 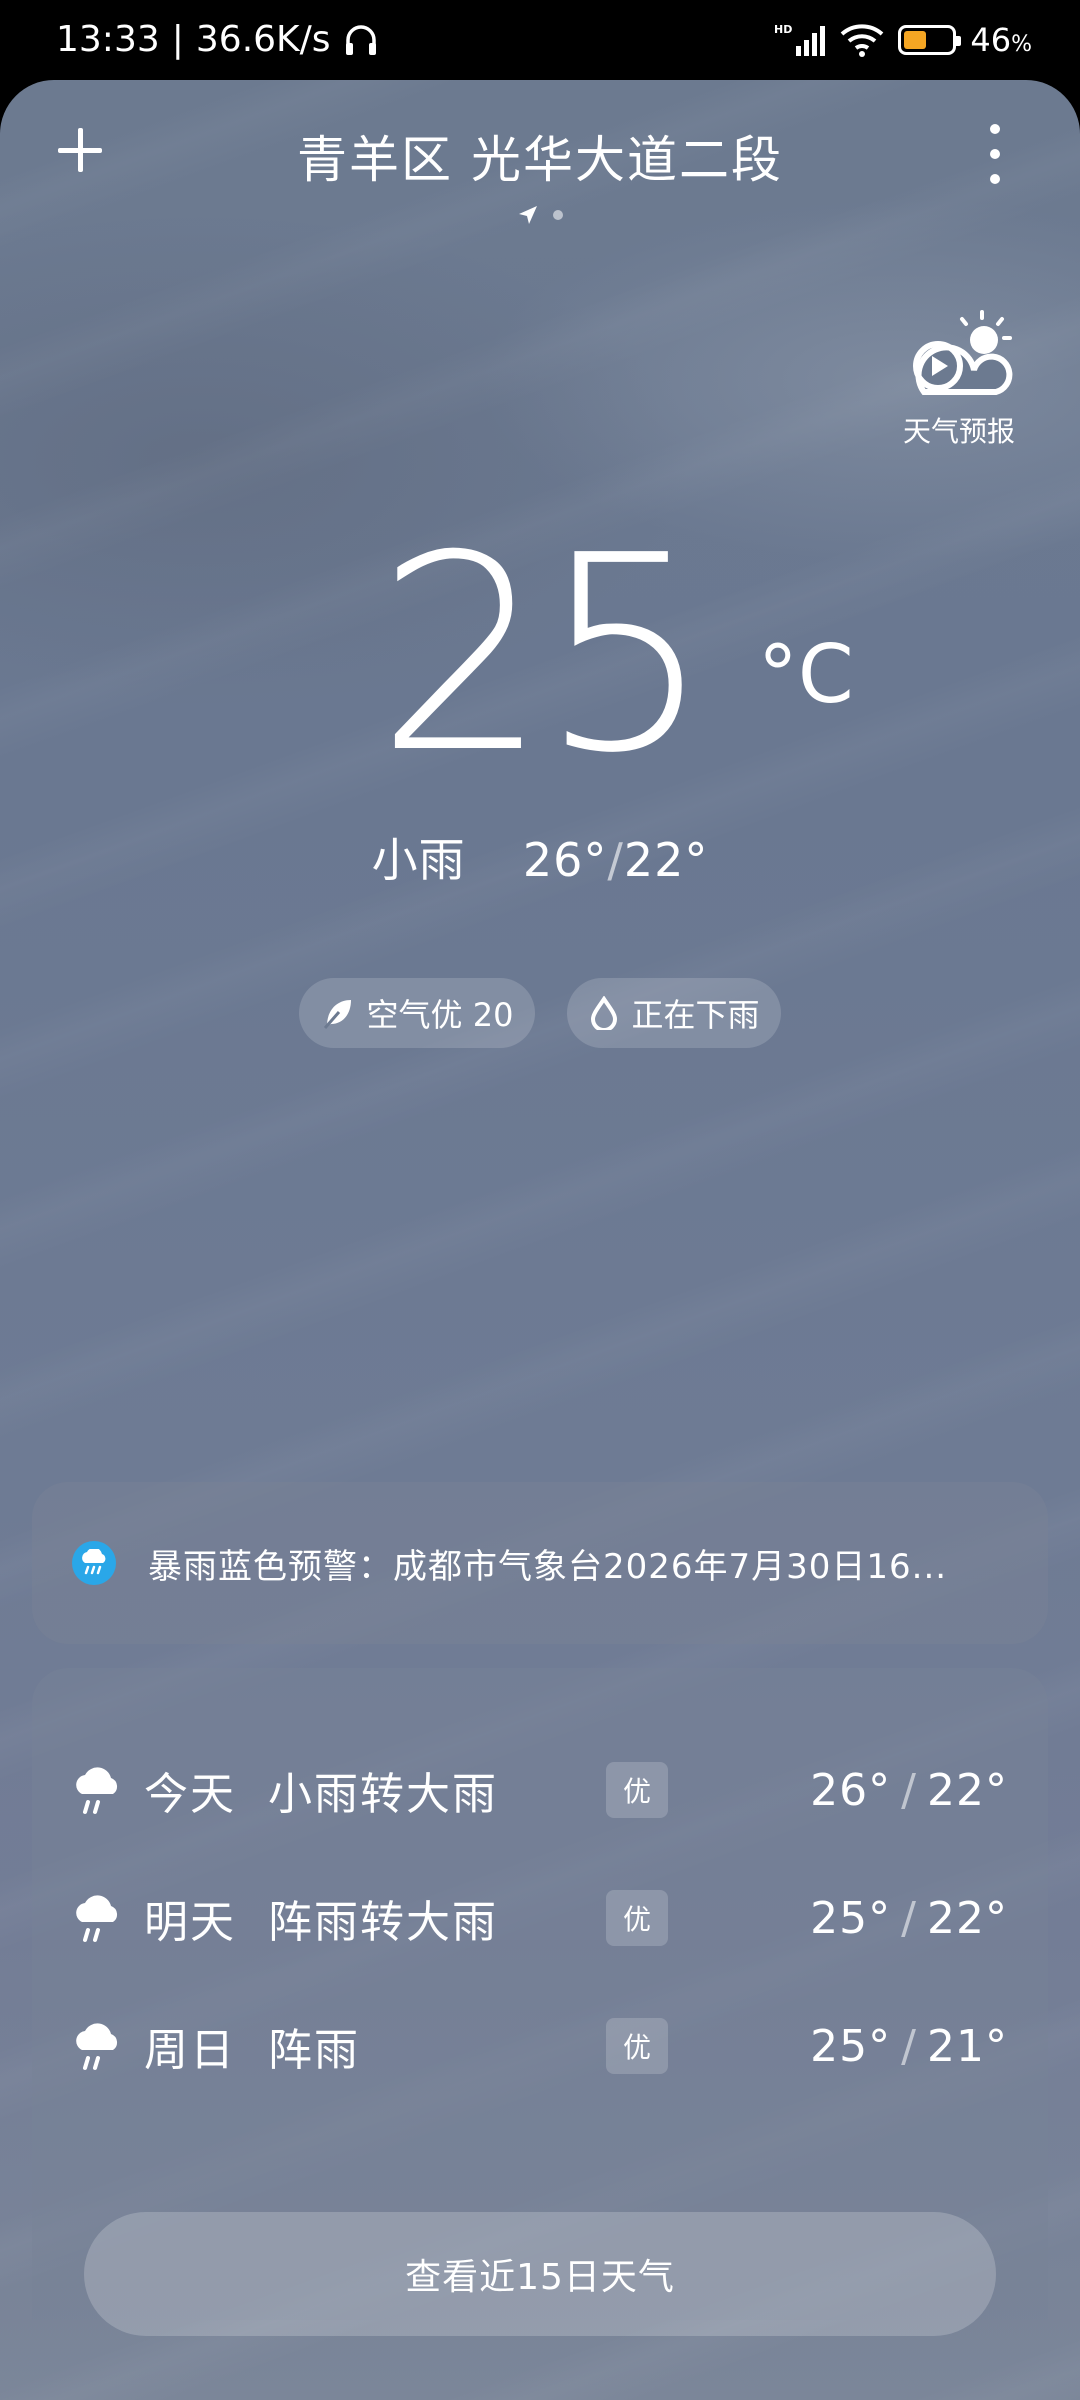 I want to click on location-arrow-icon, so click(x=528, y=215).